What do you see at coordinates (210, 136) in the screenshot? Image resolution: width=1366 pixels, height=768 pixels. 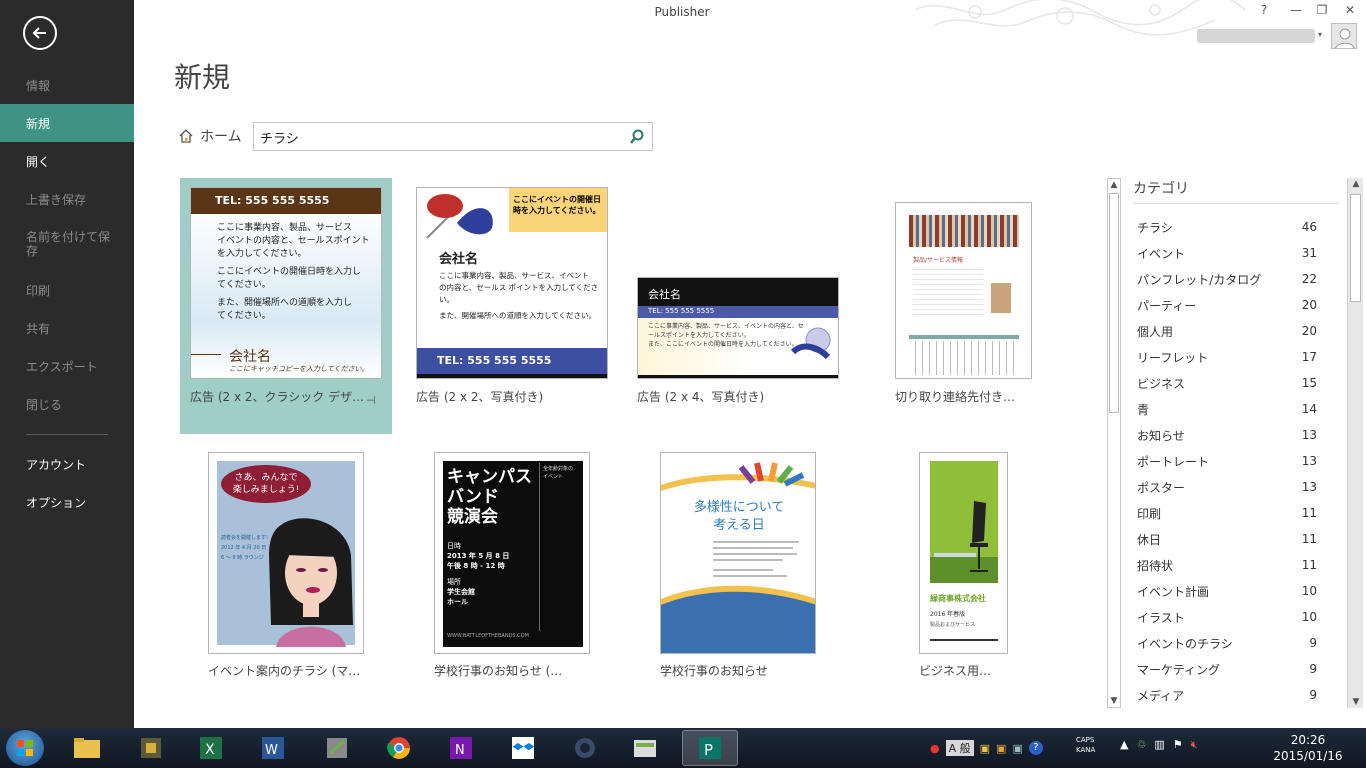 I see `home-link: ホーム` at bounding box center [210, 136].